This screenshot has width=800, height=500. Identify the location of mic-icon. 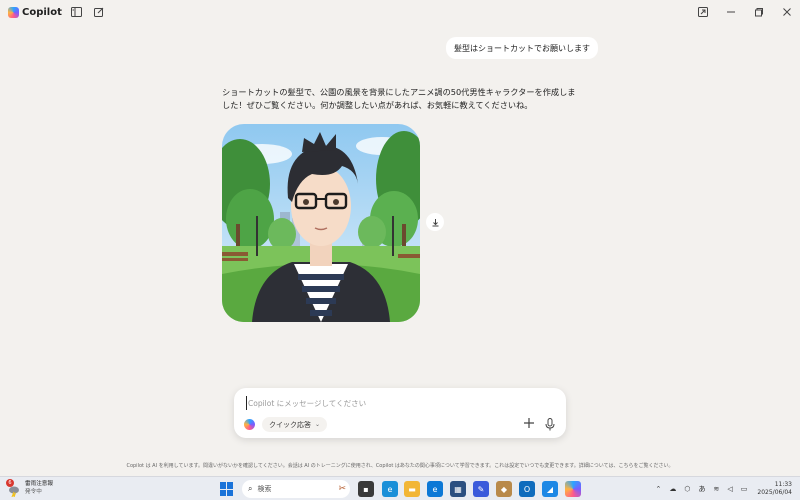
(550, 423).